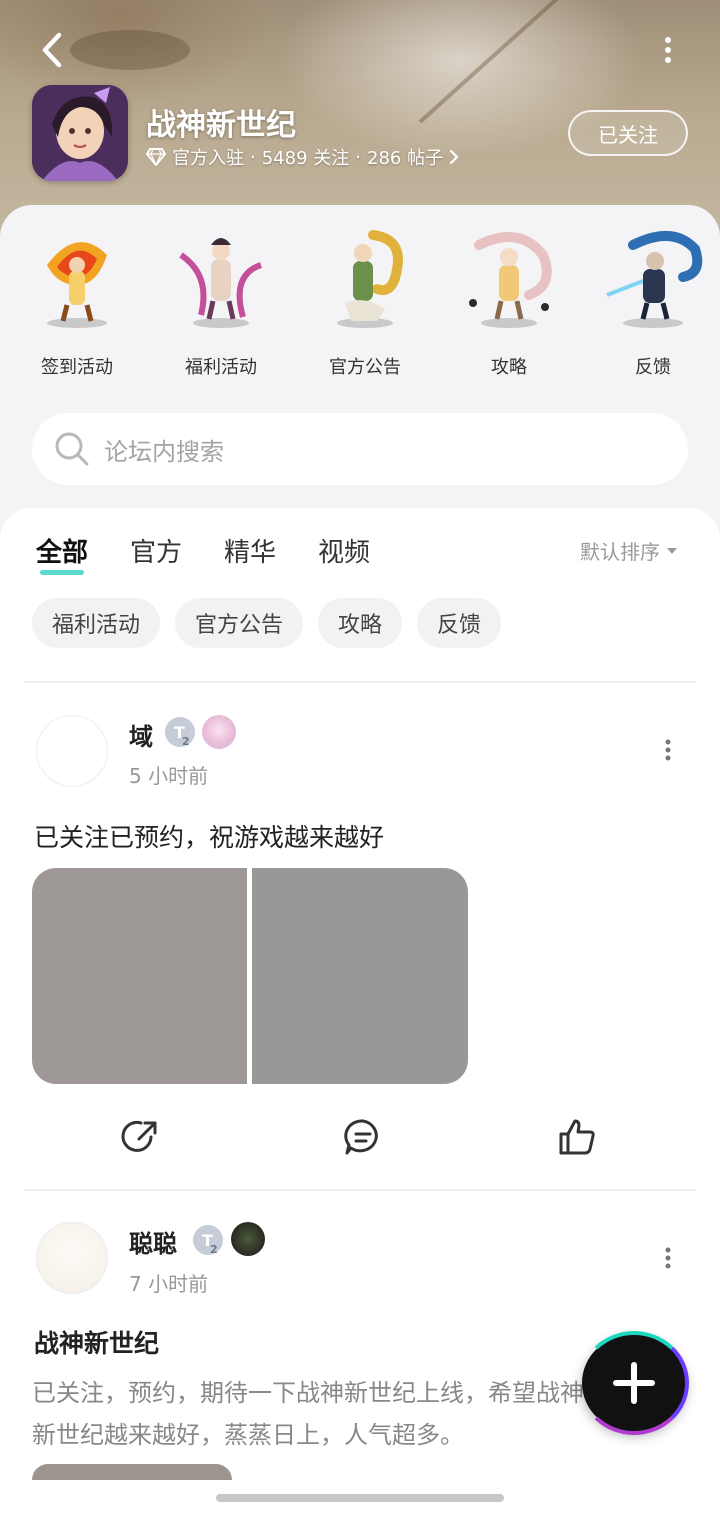  Describe the element at coordinates (672, 550) in the screenshot. I see `caret-down-icon` at that location.